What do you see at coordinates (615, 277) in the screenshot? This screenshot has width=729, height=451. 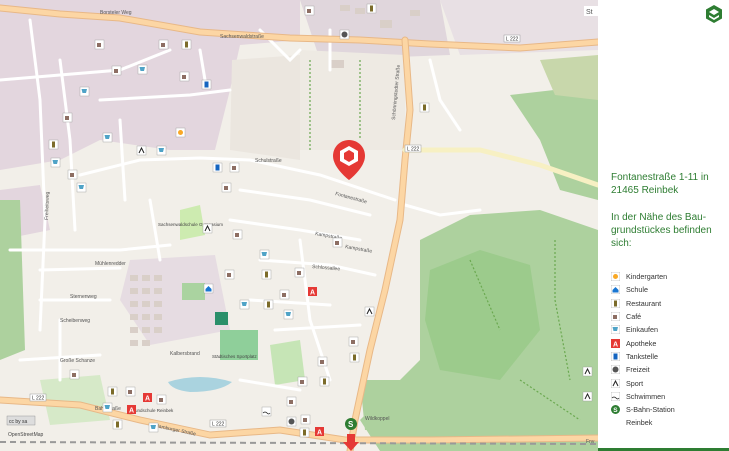 I see `kindergarten-icon` at bounding box center [615, 277].